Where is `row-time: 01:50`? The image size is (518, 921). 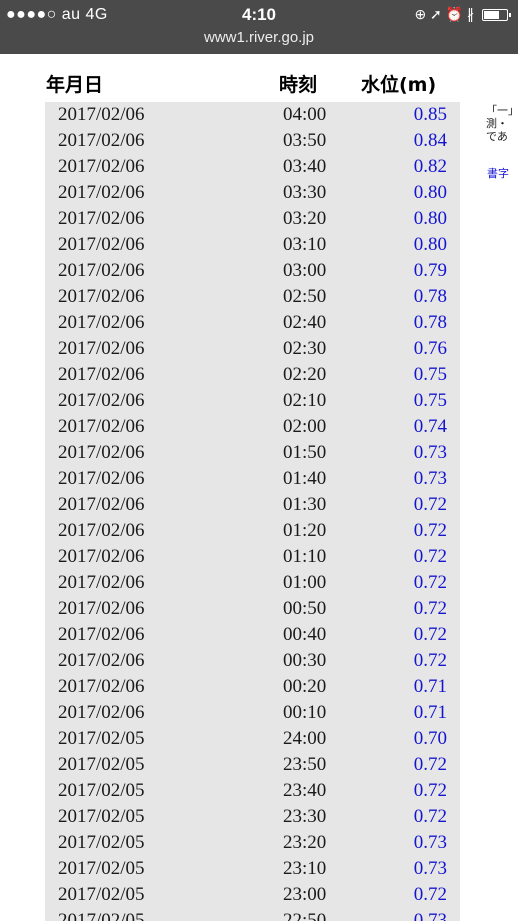
row-time: 01:50 is located at coordinates (305, 452).